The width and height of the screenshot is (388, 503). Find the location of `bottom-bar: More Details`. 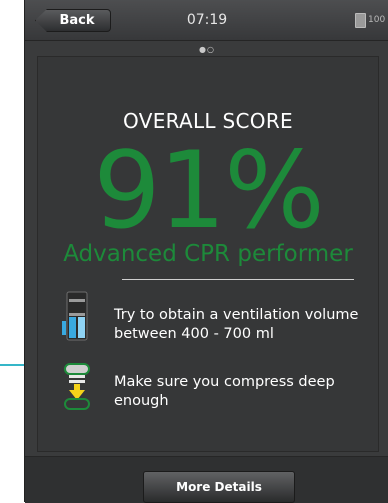

bottom-bar: More Details is located at coordinates (206, 479).